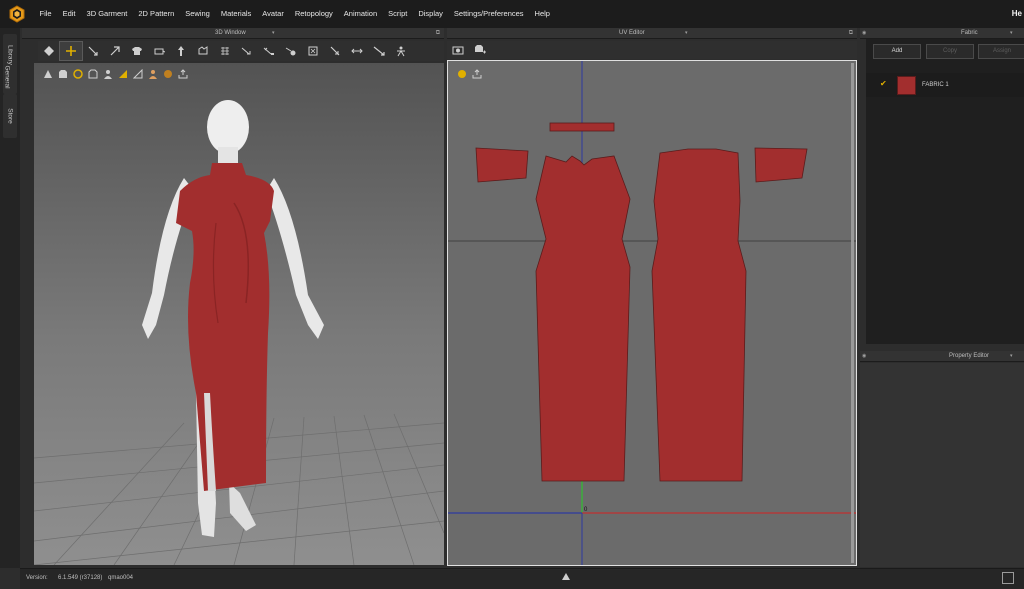 The height and width of the screenshot is (589, 1024). What do you see at coordinates (49, 51) in the screenshot?
I see `select-mesh-icon` at bounding box center [49, 51].